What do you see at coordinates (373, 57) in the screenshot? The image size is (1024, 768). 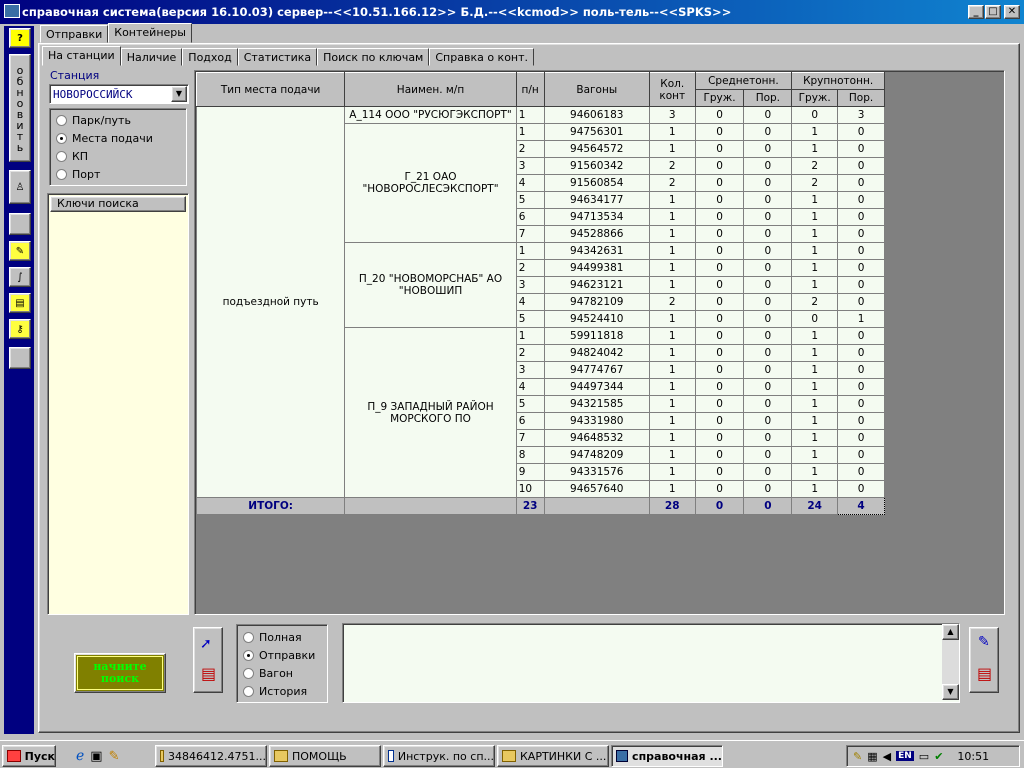 I see `tab-poisk-po-klyucham: Поиск по ключам` at bounding box center [373, 57].